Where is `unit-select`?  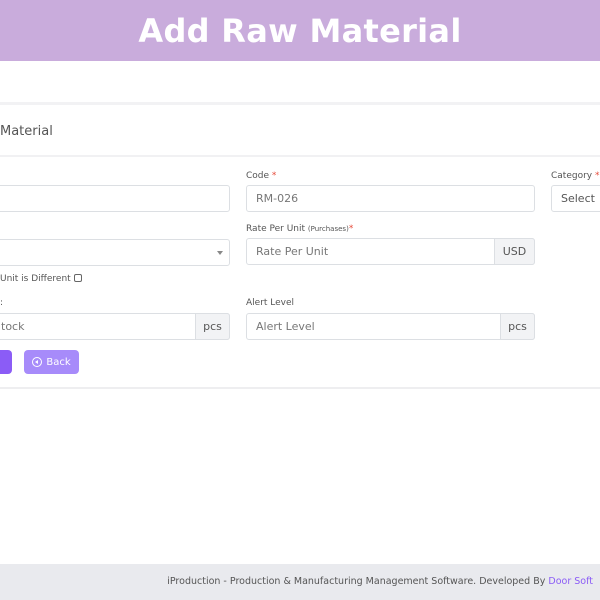 unit-select is located at coordinates (115, 252).